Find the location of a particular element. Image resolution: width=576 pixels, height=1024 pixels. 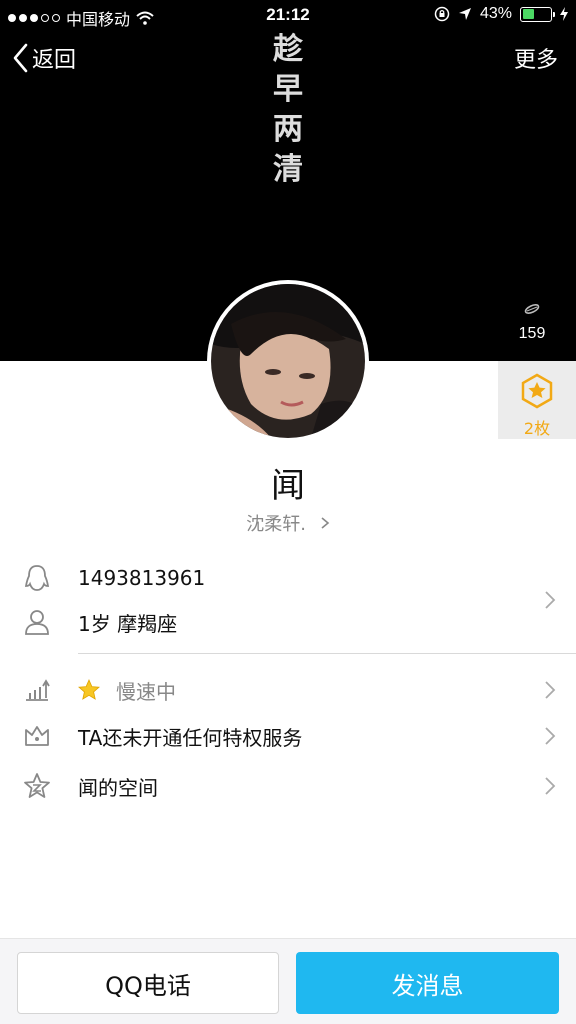

lips-icon is located at coordinates (532, 309).